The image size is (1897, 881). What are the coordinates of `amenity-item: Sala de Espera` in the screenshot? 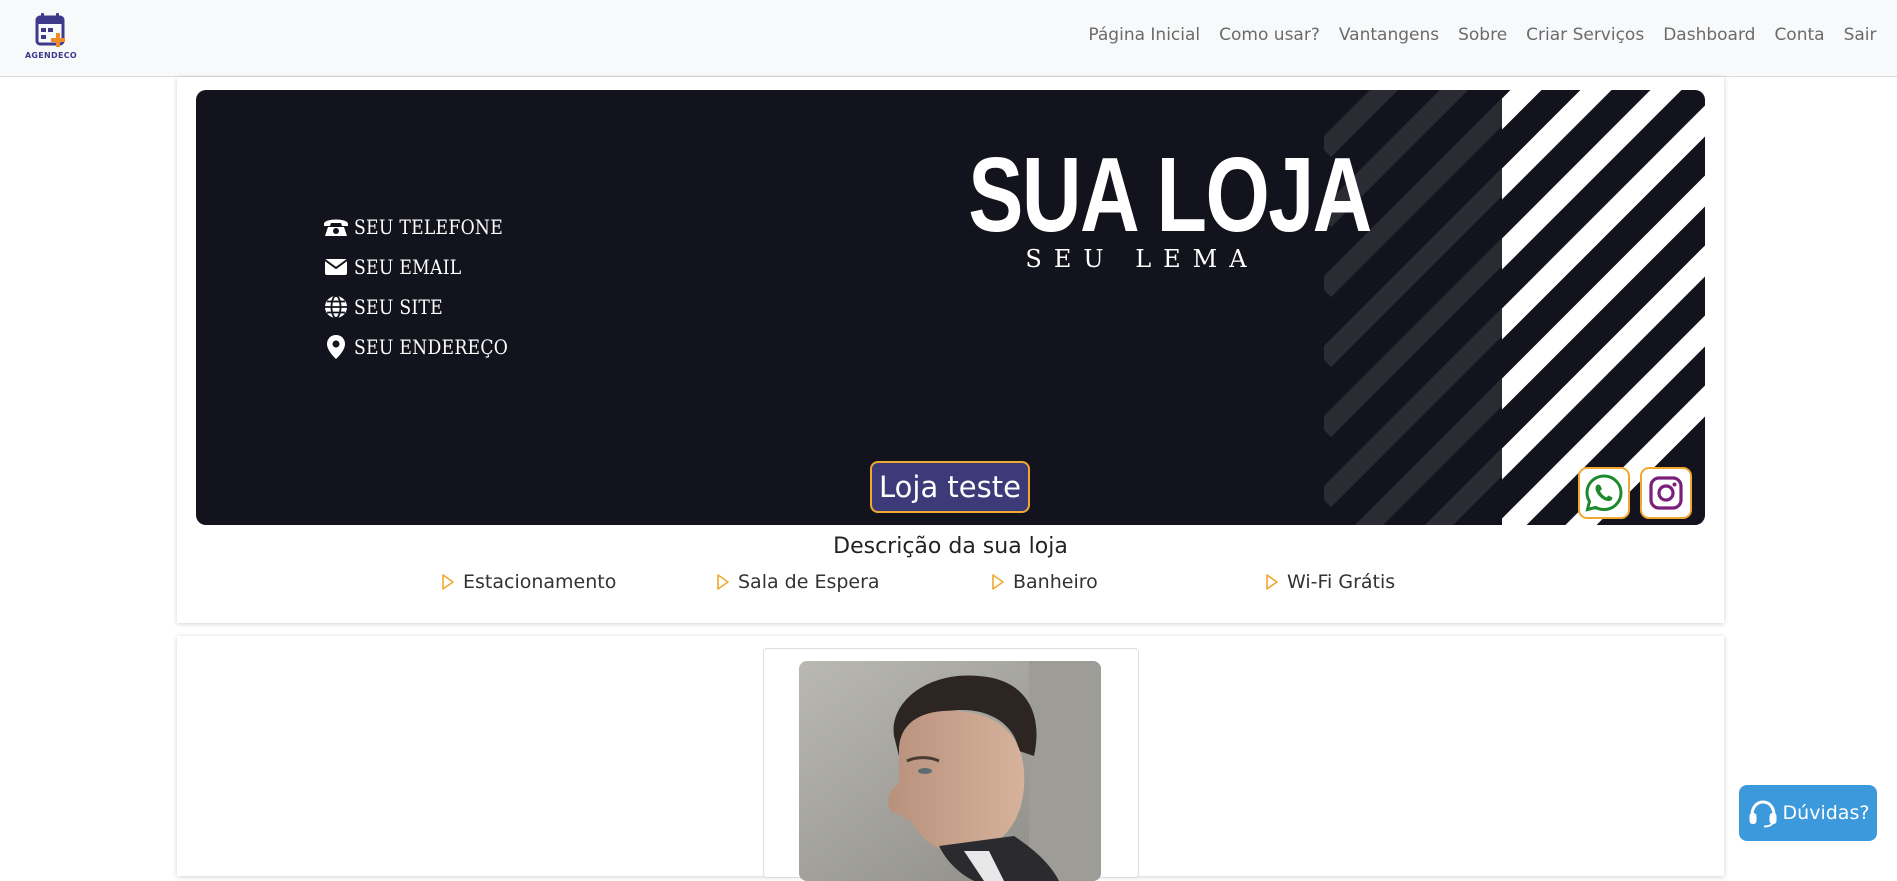 It's located at (798, 582).